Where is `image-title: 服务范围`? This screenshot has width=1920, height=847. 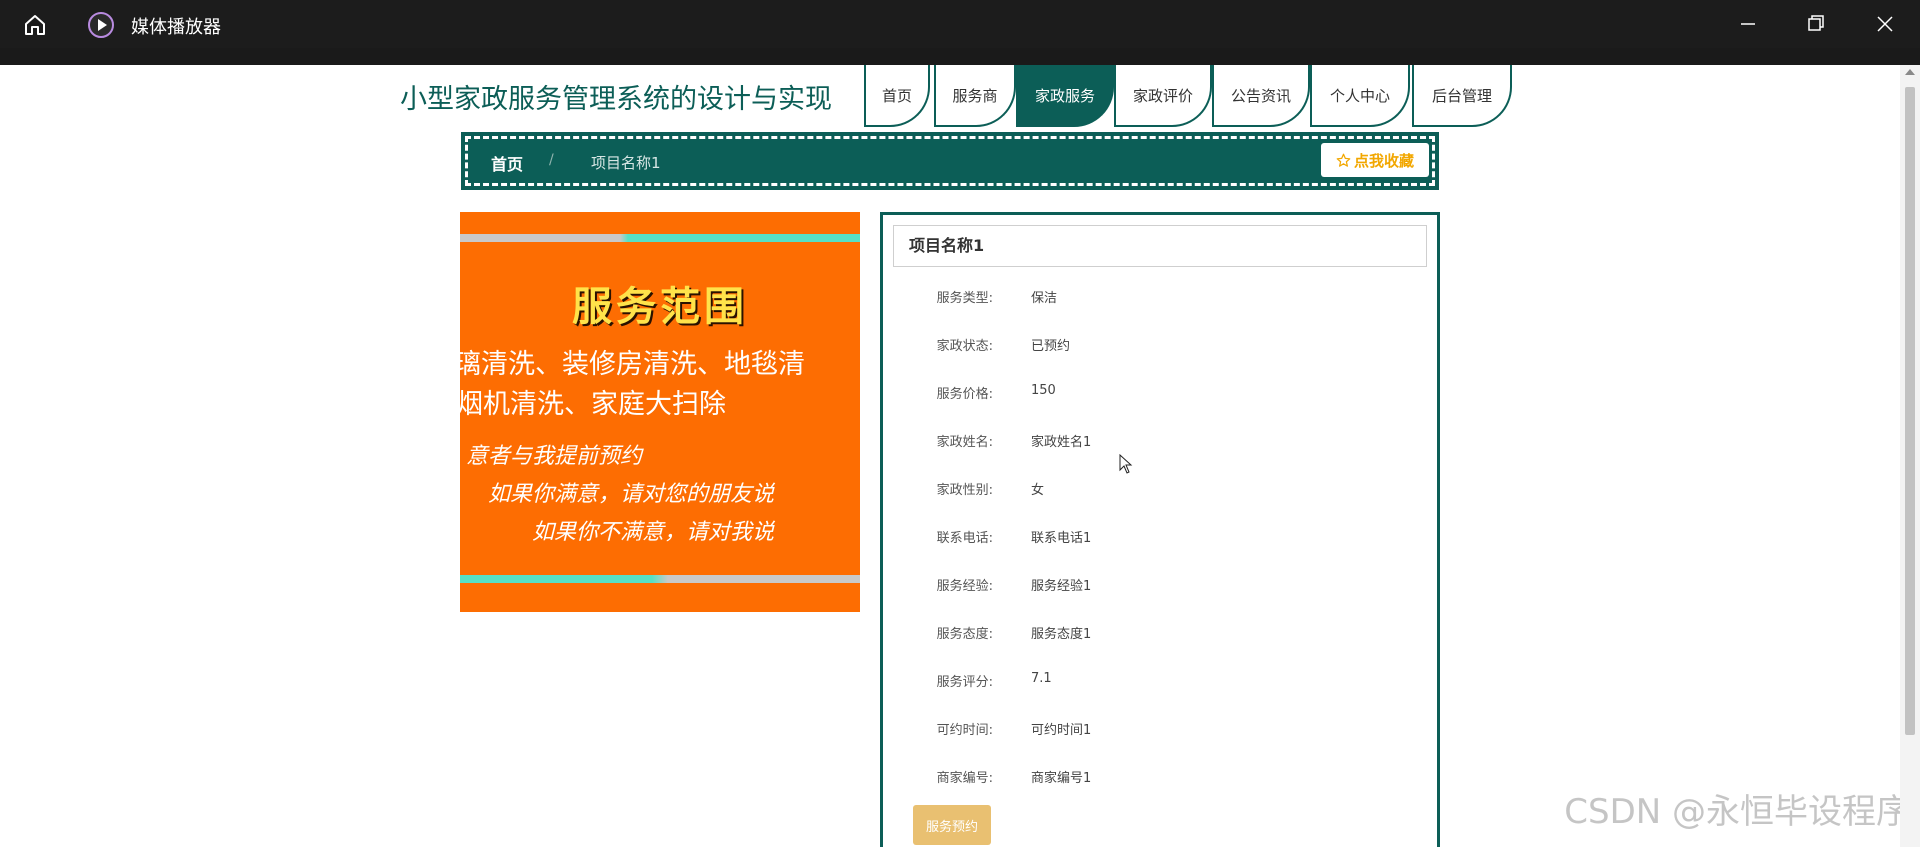
image-title: 服务范围 is located at coordinates (660, 306).